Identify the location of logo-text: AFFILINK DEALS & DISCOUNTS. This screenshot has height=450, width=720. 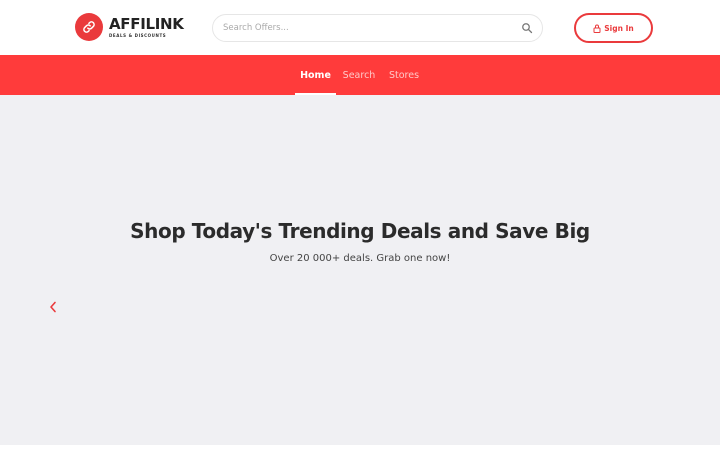
(146, 26).